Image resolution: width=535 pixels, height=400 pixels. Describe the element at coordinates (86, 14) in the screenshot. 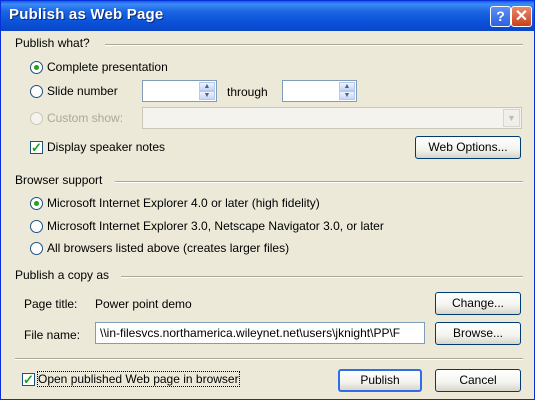

I see `dialog-title: Publish as Web Page` at that location.